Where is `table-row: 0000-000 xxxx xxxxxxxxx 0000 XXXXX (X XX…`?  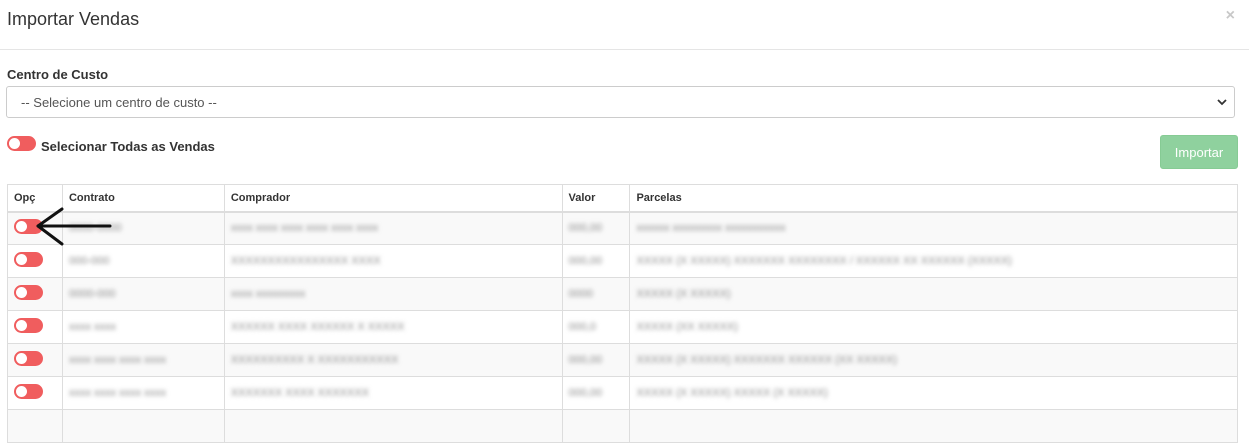
table-row: 0000-000 xxxx xxxxxxxxx 0000 XXXXX (X XX… is located at coordinates (622, 294).